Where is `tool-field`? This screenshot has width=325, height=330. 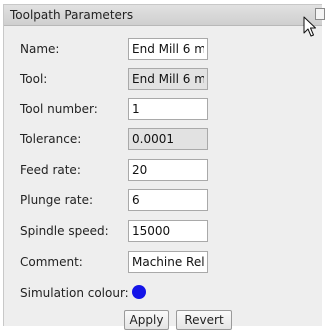
tool-field is located at coordinates (168, 79).